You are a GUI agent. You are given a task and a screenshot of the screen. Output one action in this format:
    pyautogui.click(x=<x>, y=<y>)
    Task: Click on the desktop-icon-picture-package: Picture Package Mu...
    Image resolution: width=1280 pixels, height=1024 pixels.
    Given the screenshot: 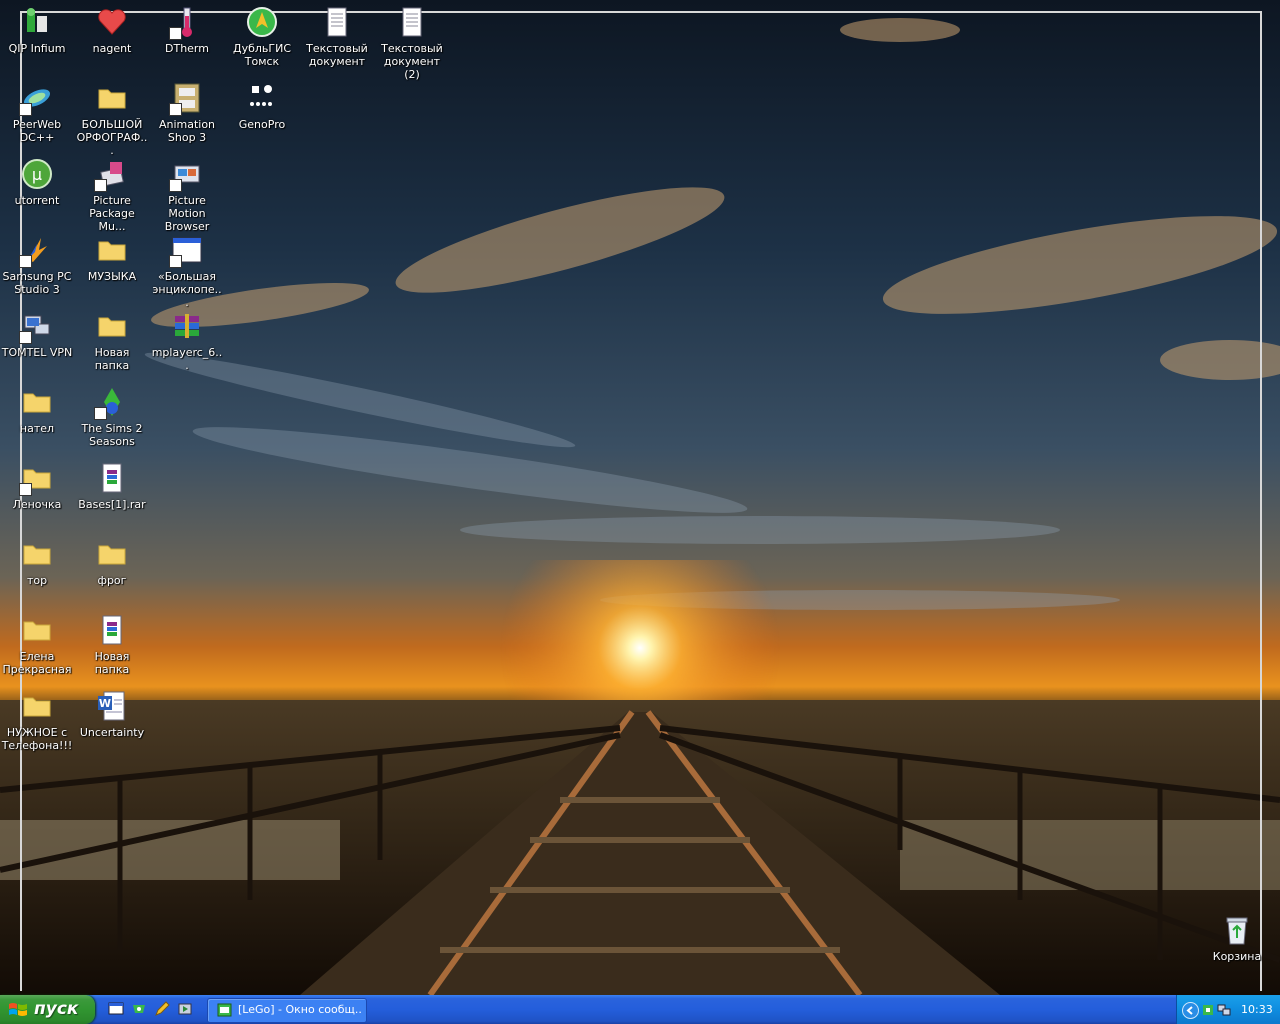 What is the action you would take?
    pyautogui.click(x=112, y=194)
    